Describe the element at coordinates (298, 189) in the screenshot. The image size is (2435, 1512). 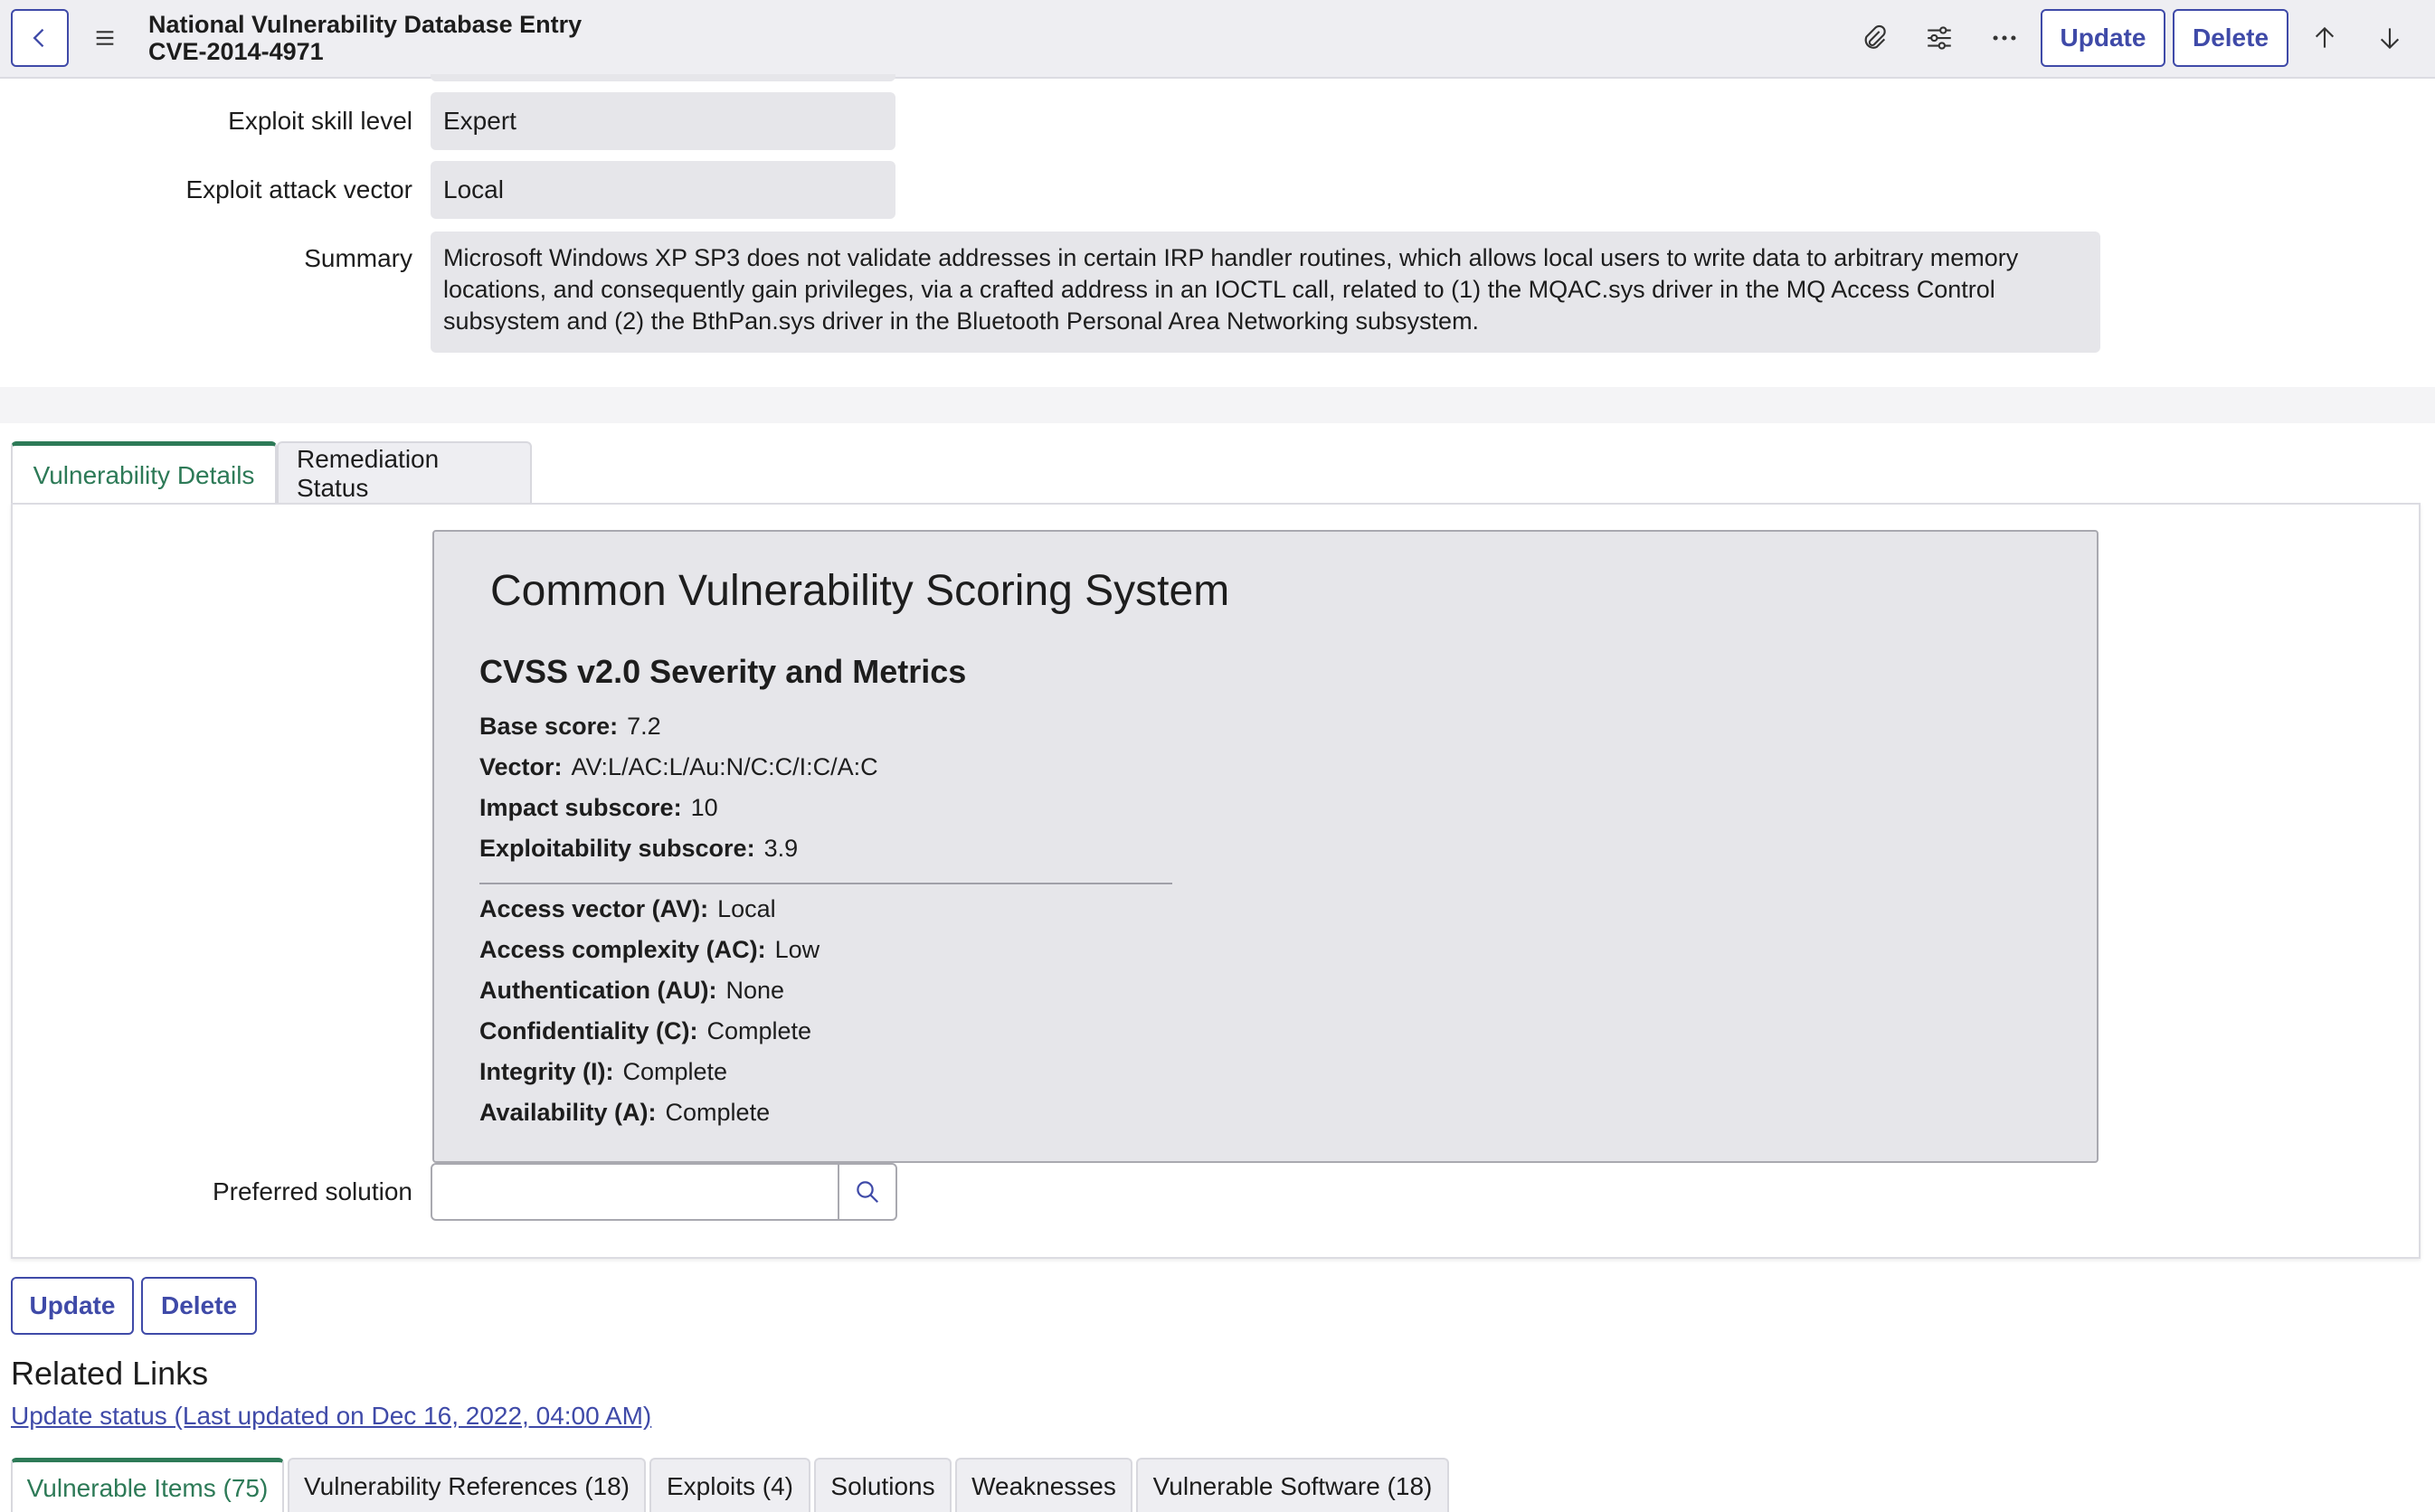
I see `exploit-vector-label: Exploit attack vector` at that location.